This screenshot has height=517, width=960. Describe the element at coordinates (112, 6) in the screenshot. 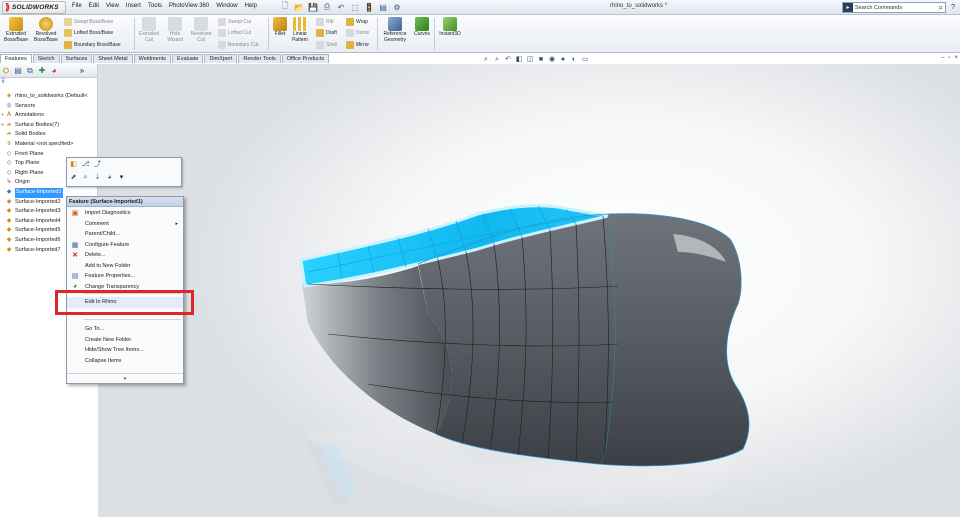

I see `menu-view: View` at that location.